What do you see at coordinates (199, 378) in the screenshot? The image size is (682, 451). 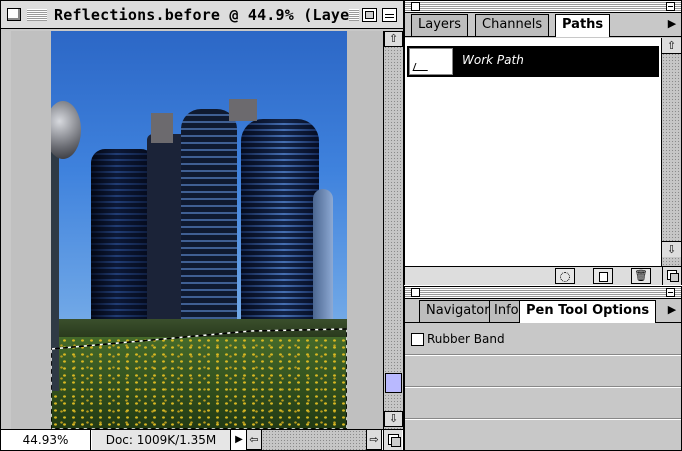 I see `selection-marquee` at bounding box center [199, 378].